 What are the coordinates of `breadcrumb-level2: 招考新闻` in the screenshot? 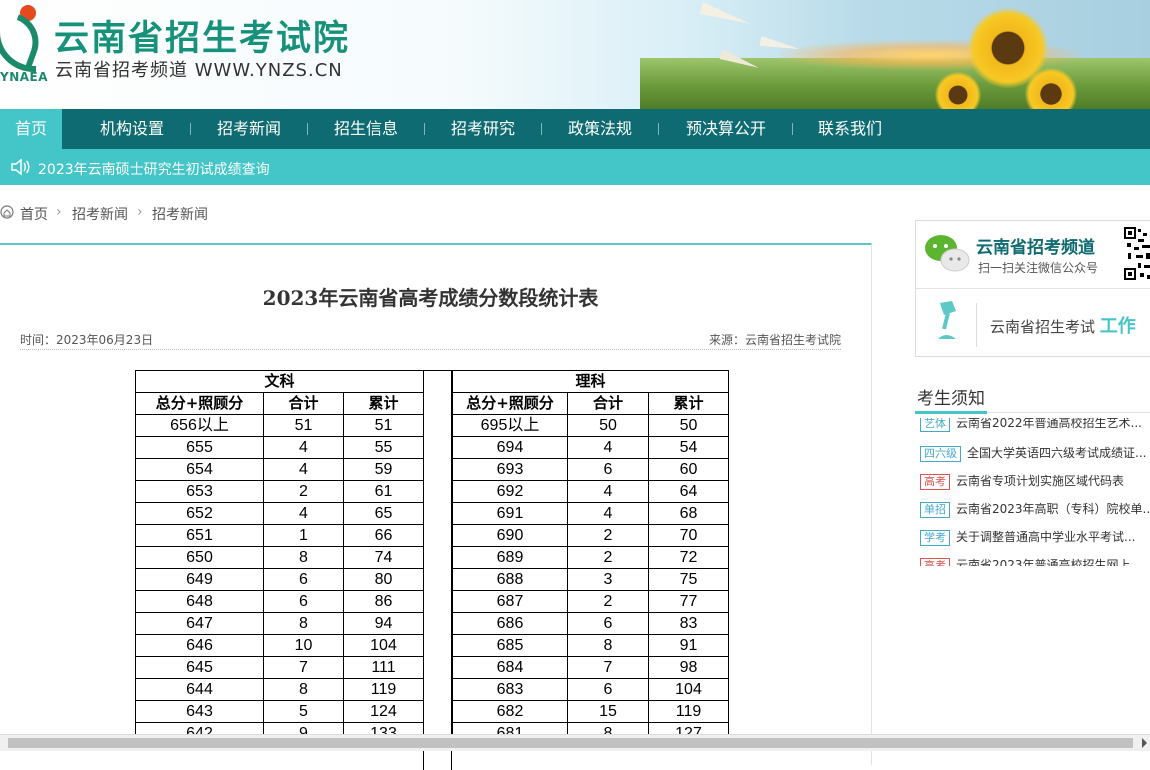 It's located at (180, 214).